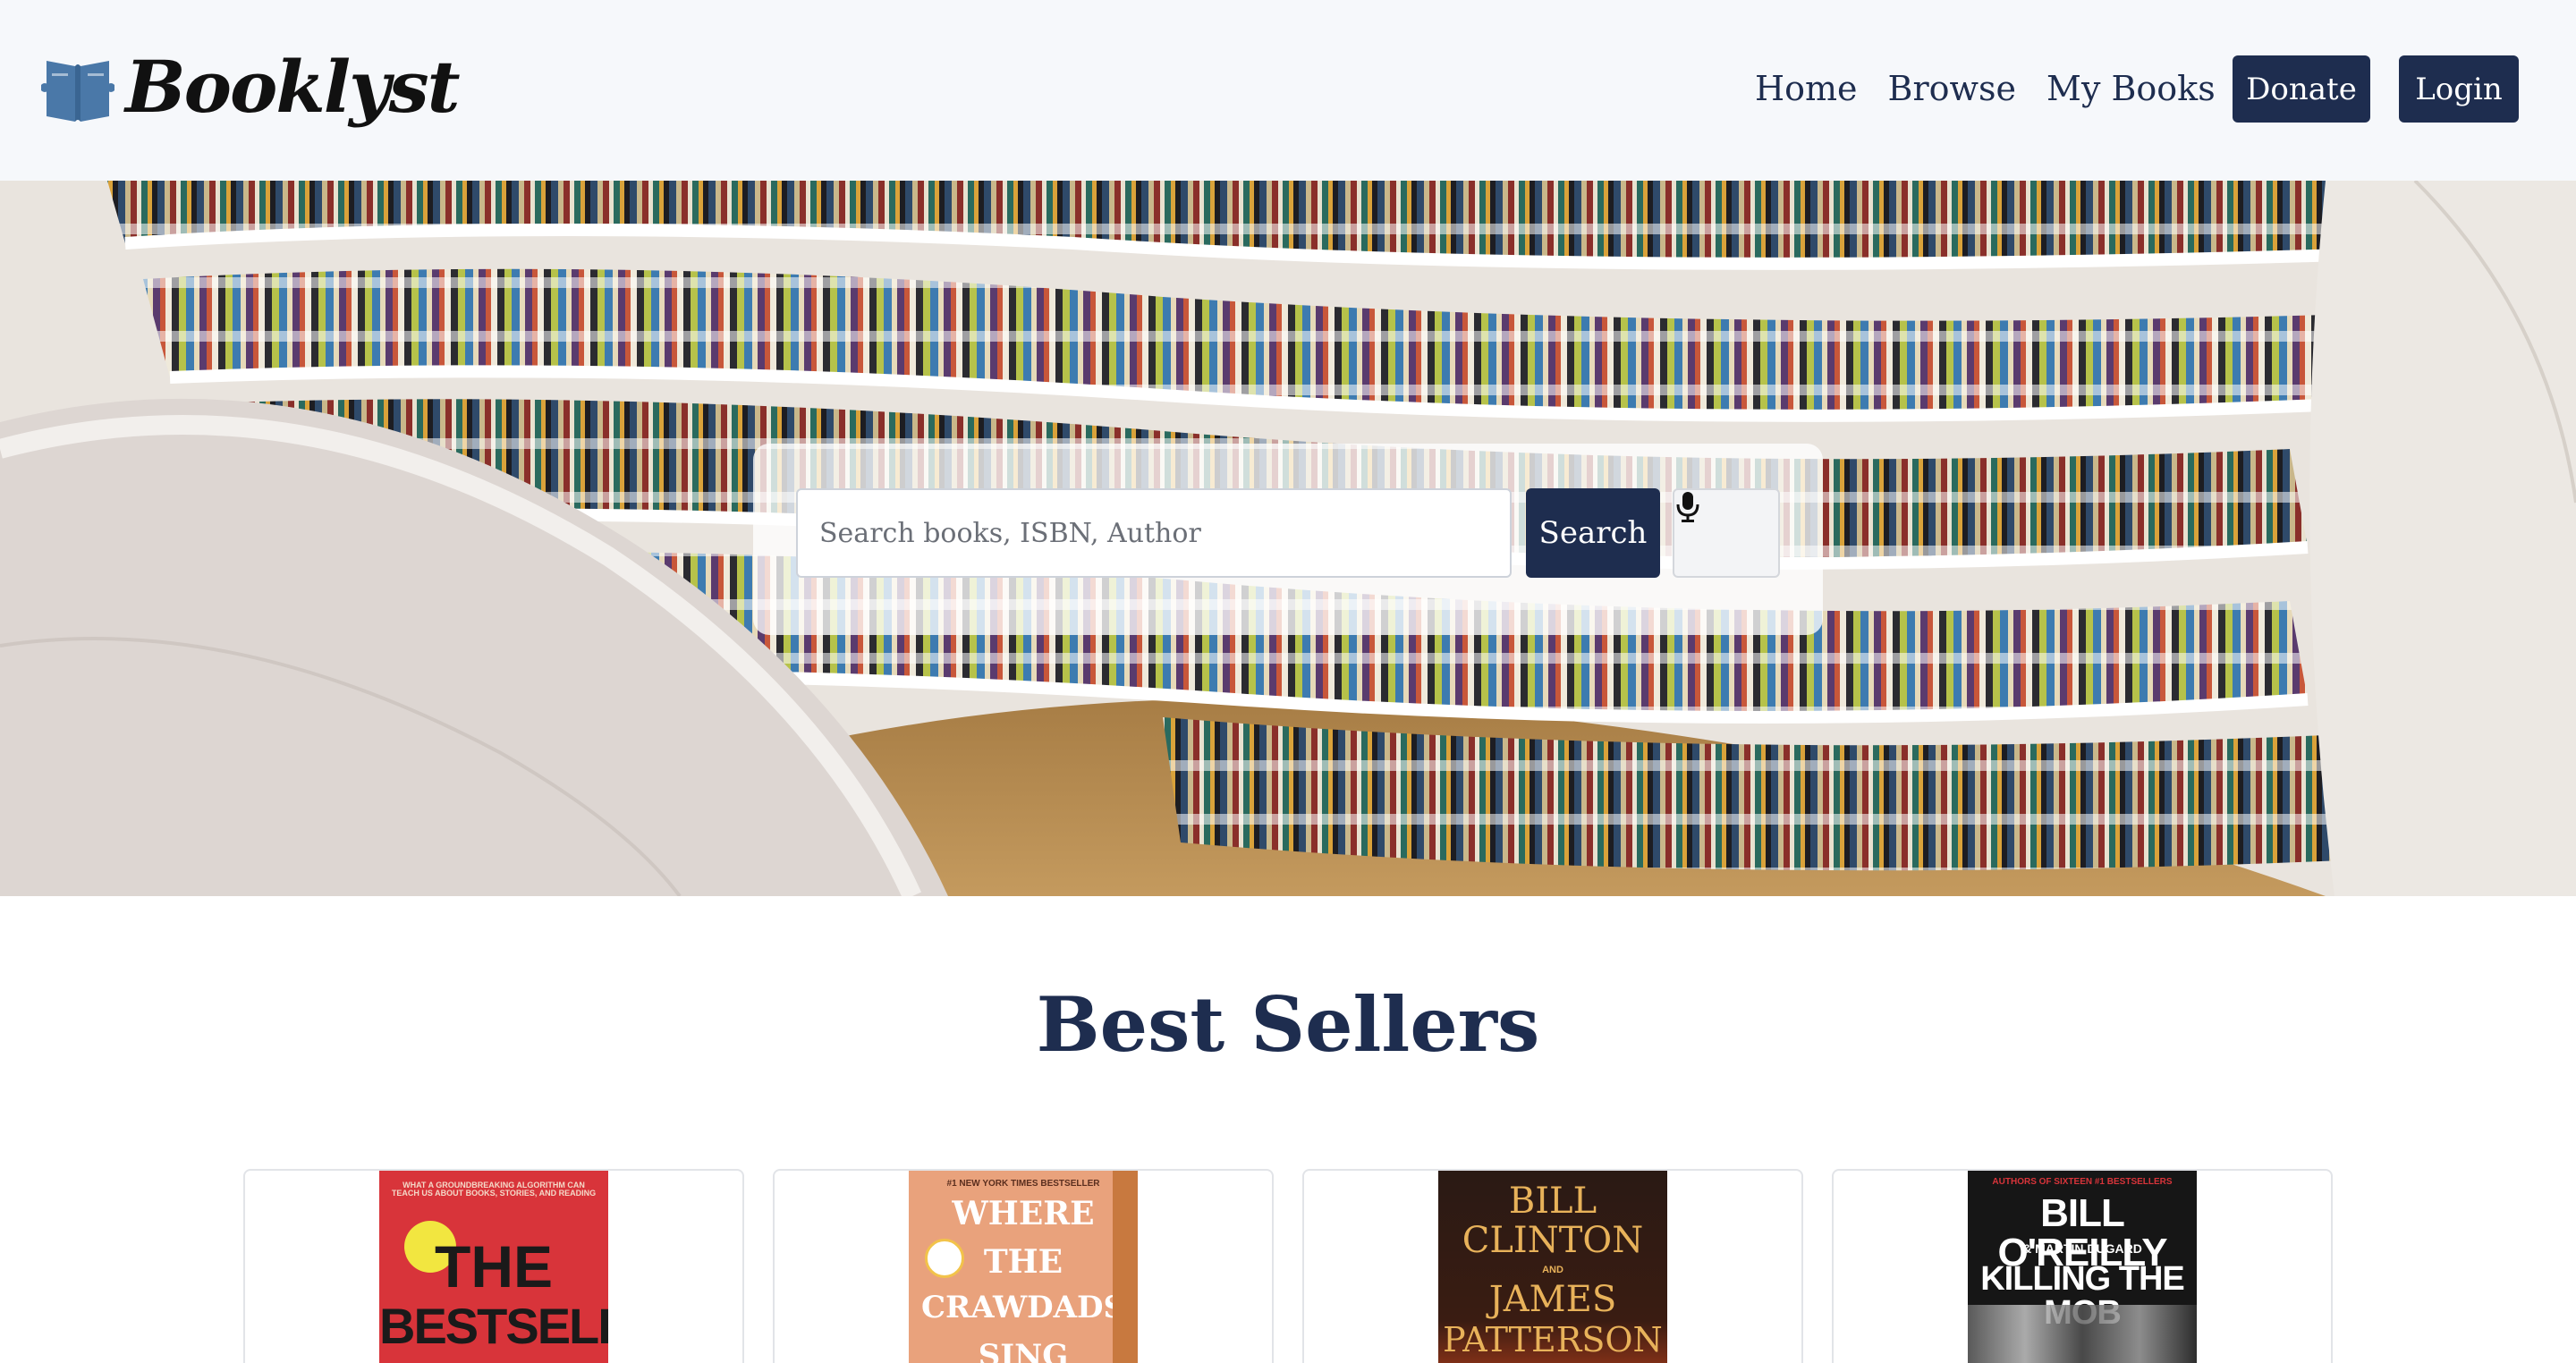 Image resolution: width=2576 pixels, height=1363 pixels. I want to click on nav-home-link: Home, so click(1806, 89).